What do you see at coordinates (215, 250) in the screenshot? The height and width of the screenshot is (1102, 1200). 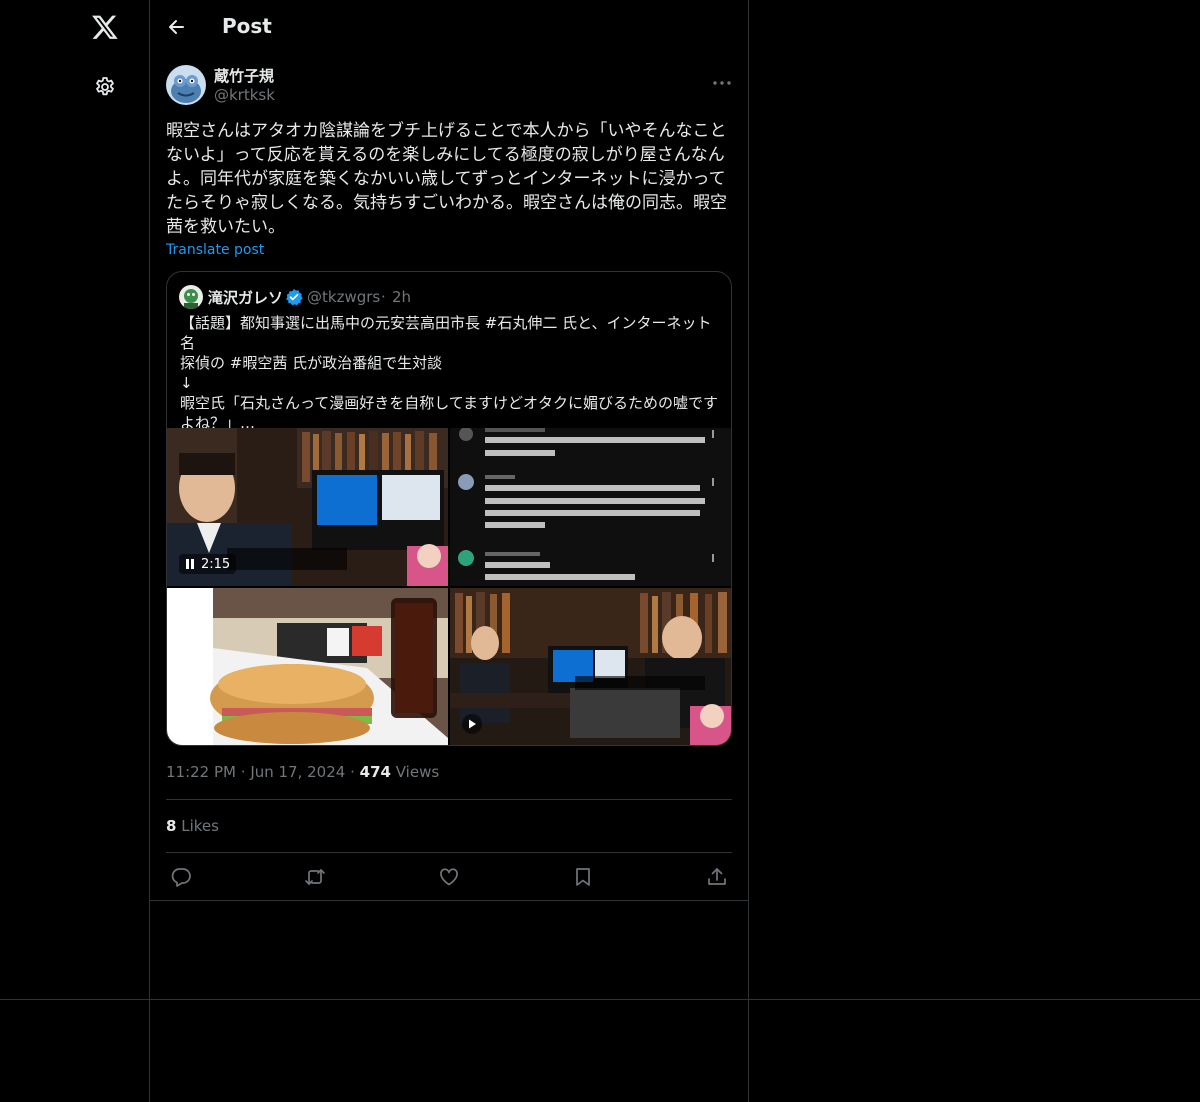 I see `translate-post-link: Translate post` at bounding box center [215, 250].